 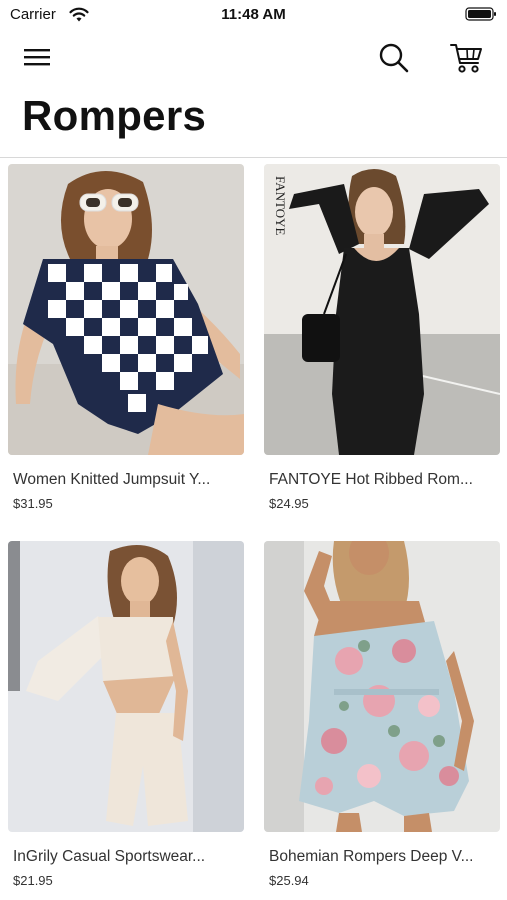 What do you see at coordinates (480, 14) in the screenshot?
I see `battery-icon` at bounding box center [480, 14].